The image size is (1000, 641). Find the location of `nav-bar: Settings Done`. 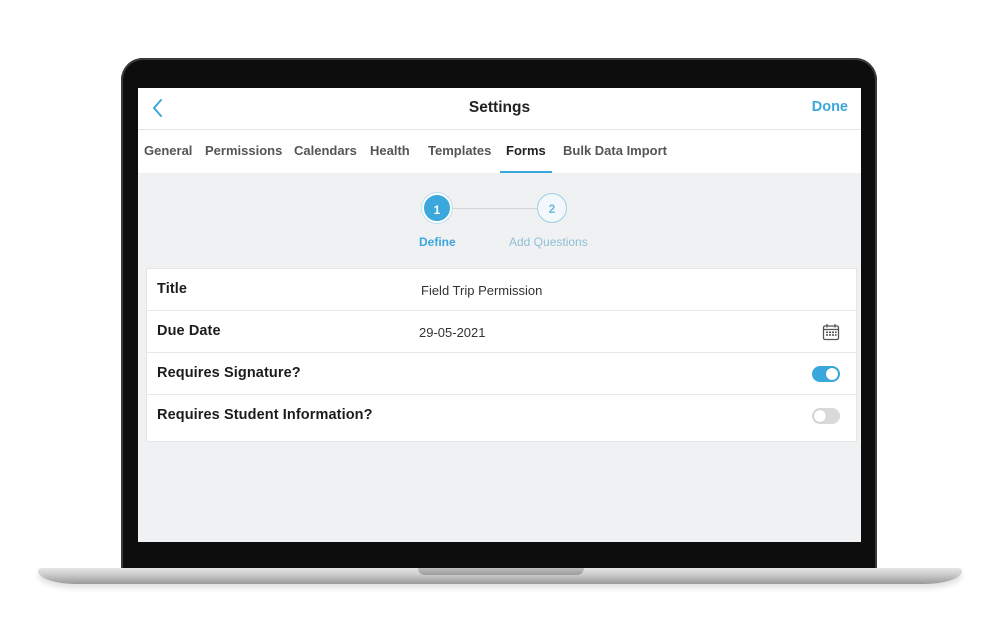

nav-bar: Settings Done is located at coordinates (499, 109).